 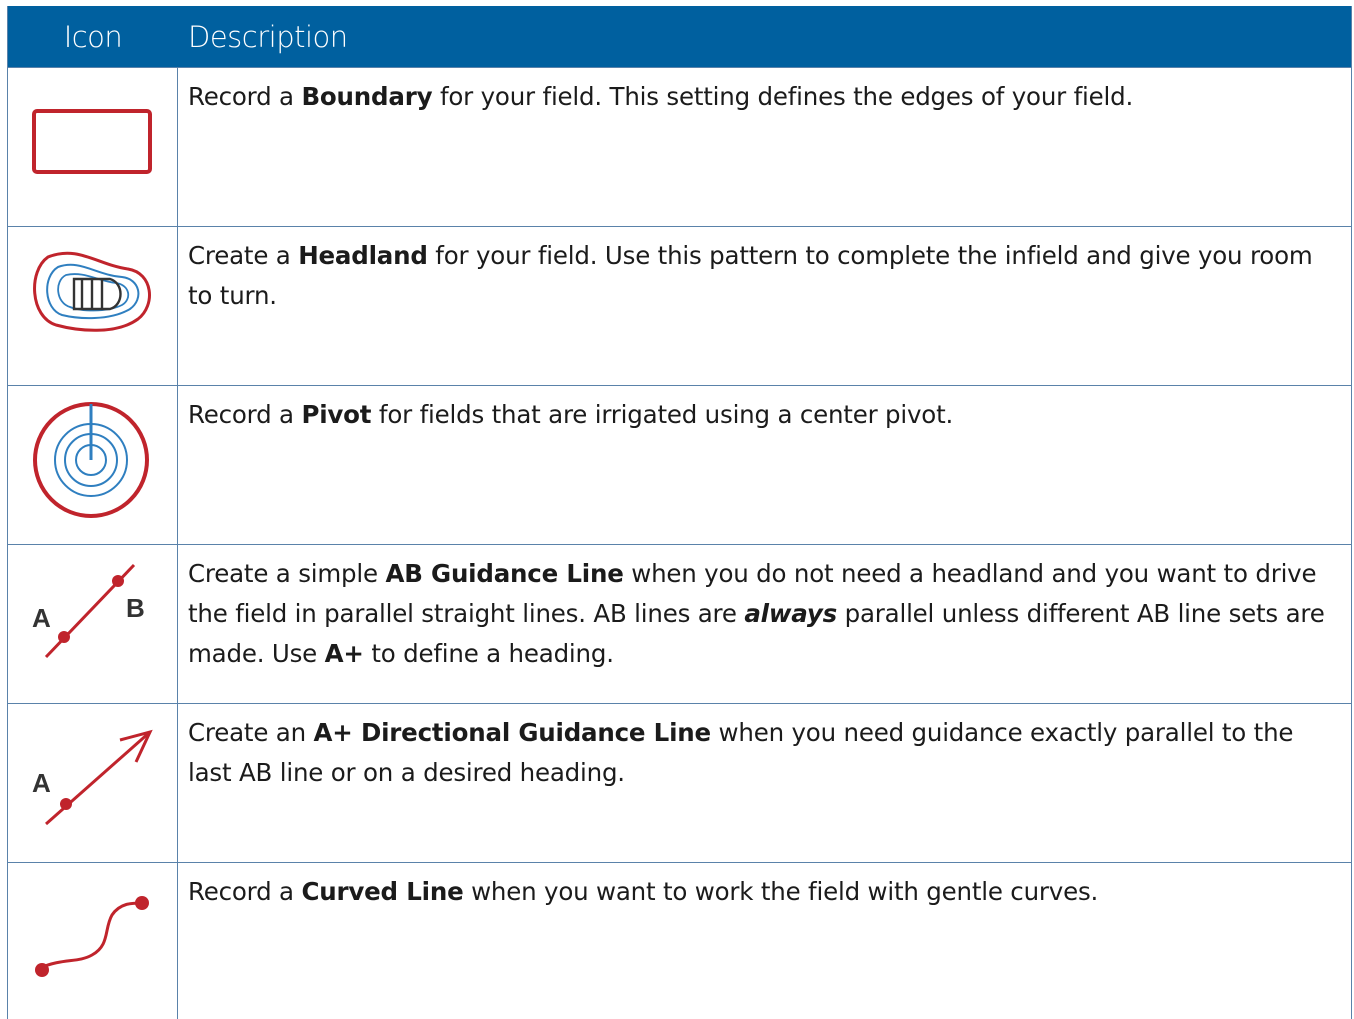 What do you see at coordinates (92, 936) in the screenshot?
I see `curved-line-icon` at bounding box center [92, 936].